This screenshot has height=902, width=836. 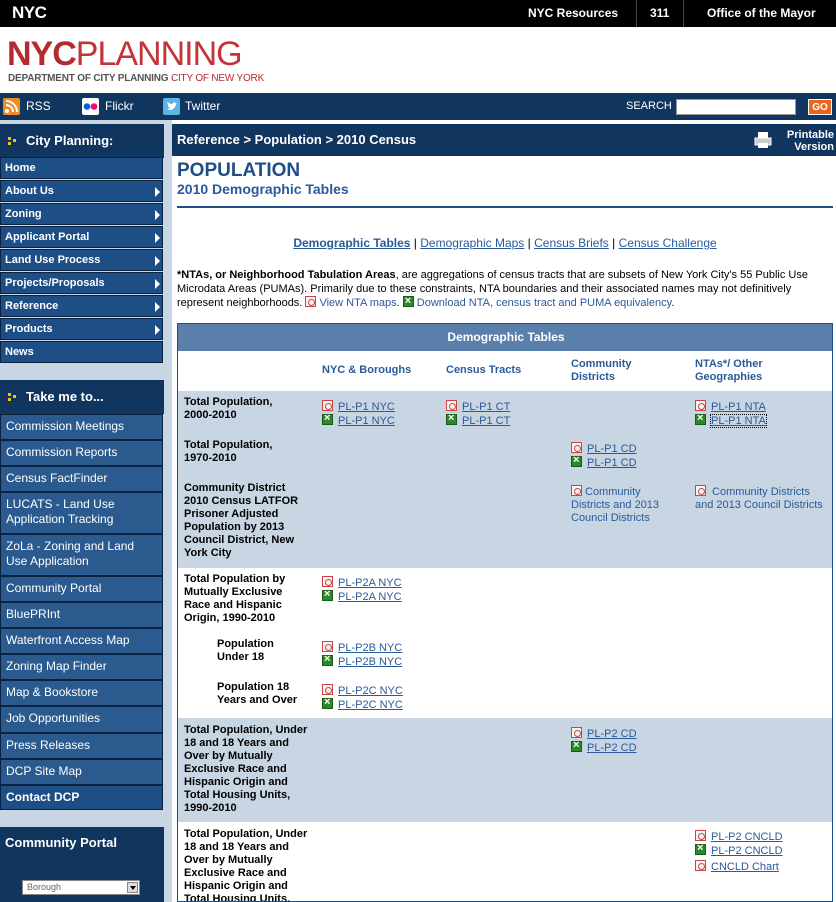 What do you see at coordinates (38, 106) in the screenshot?
I see `rss-link: RSS` at bounding box center [38, 106].